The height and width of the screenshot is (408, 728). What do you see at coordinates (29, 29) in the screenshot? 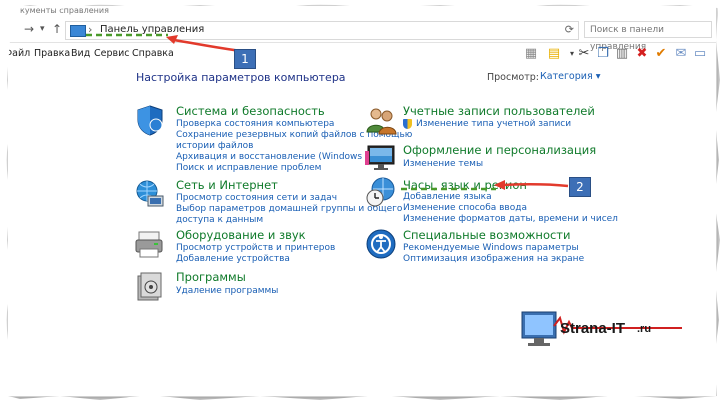
I see `forward-arrow-icon: →` at bounding box center [29, 29].